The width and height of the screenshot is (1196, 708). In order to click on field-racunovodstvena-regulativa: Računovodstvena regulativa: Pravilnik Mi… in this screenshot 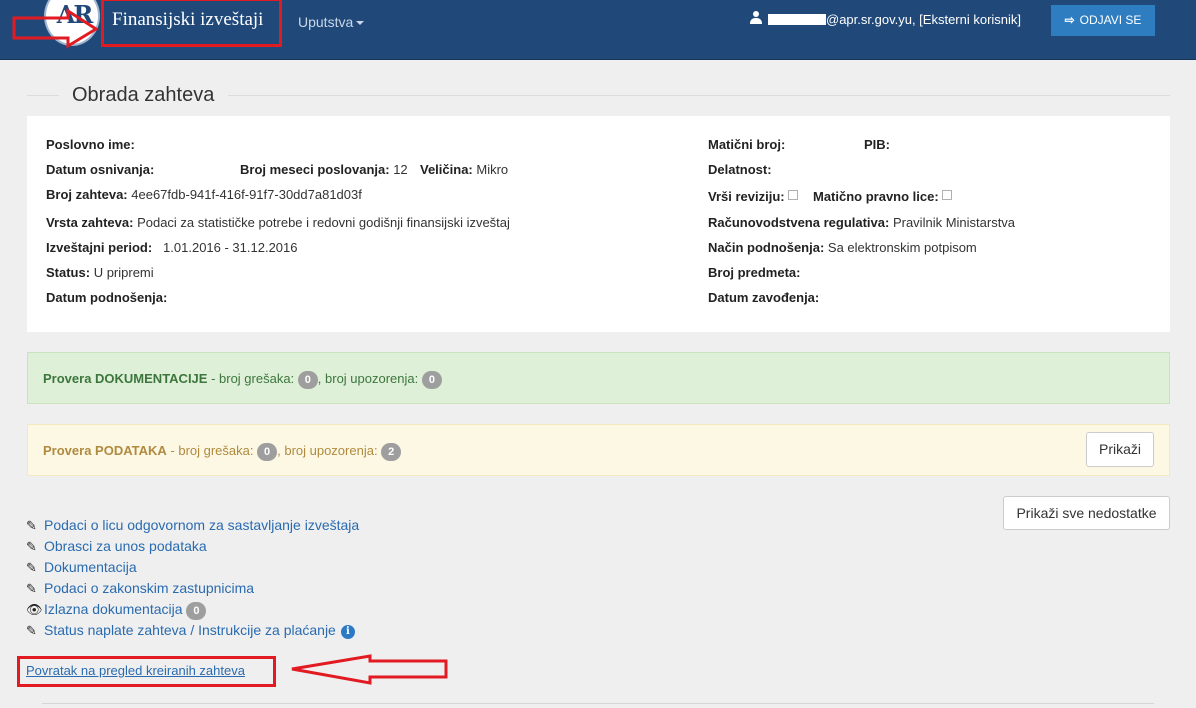, I will do `click(861, 222)`.